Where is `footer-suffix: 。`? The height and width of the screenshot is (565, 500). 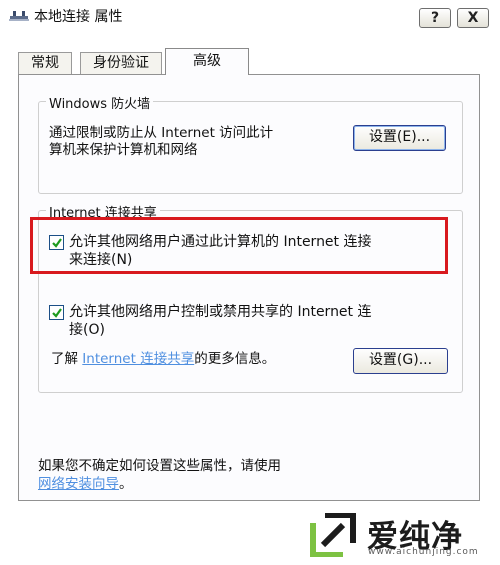 footer-suffix: 。 is located at coordinates (126, 484).